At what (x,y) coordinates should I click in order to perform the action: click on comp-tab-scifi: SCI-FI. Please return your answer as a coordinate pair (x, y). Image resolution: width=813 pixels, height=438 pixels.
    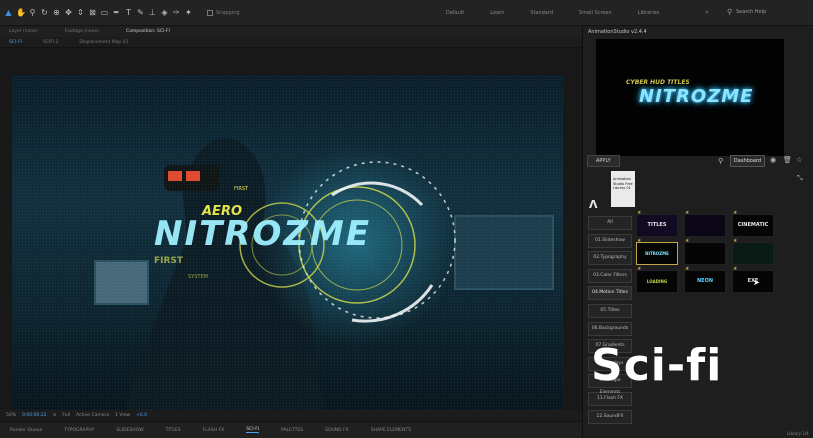
    Looking at the image, I should click on (15, 42).